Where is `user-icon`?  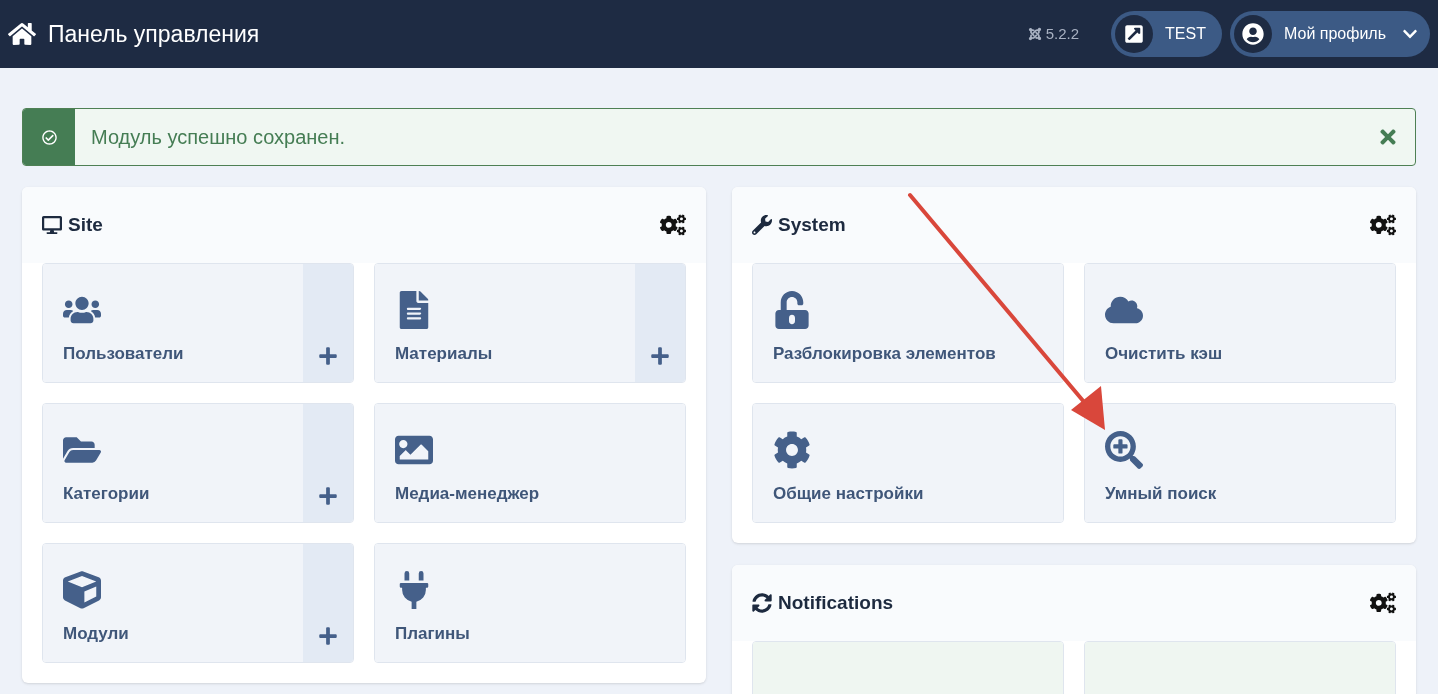
user-icon is located at coordinates (1252, 34).